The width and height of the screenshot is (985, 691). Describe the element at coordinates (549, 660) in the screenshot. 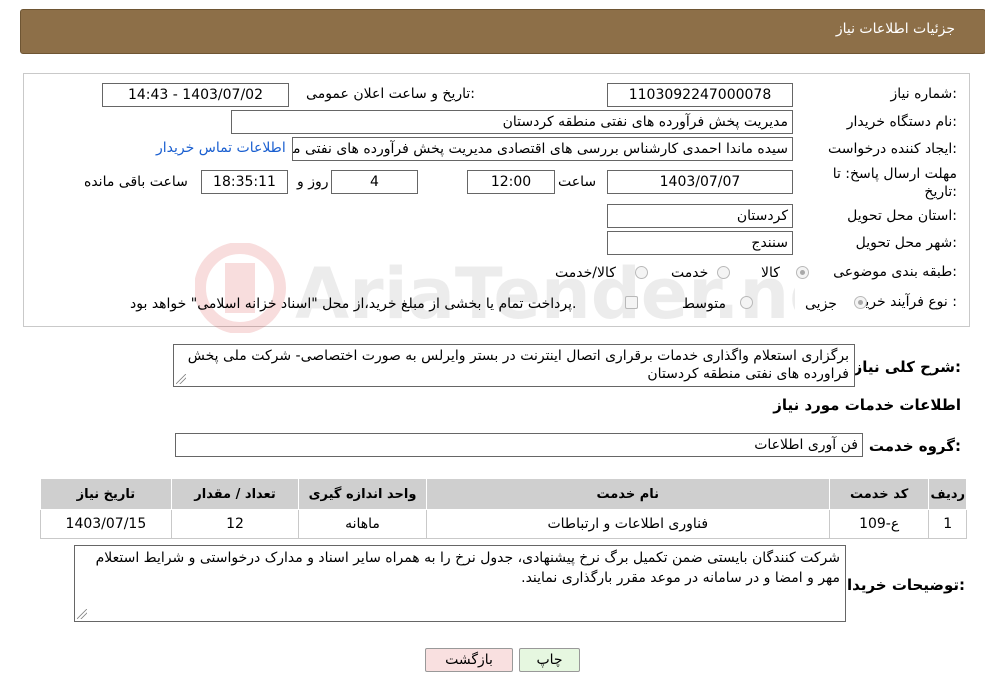

I see `print-button: چاپ` at that location.